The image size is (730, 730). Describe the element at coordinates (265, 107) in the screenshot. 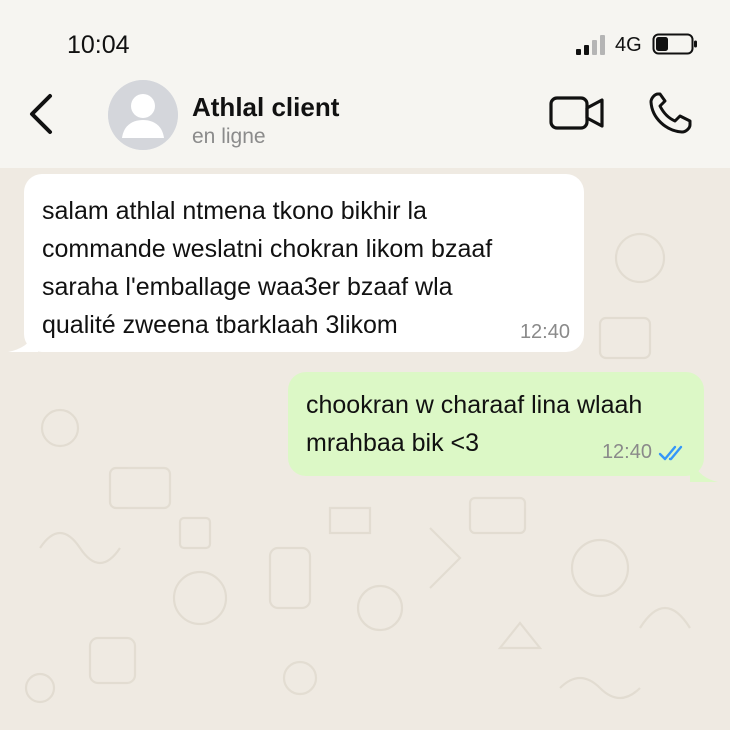

I see `contact-name: Athlal client` at that location.